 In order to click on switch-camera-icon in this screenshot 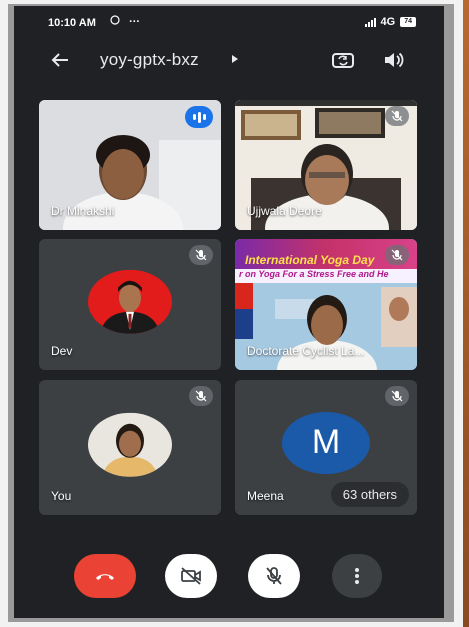, I will do `click(343, 60)`.